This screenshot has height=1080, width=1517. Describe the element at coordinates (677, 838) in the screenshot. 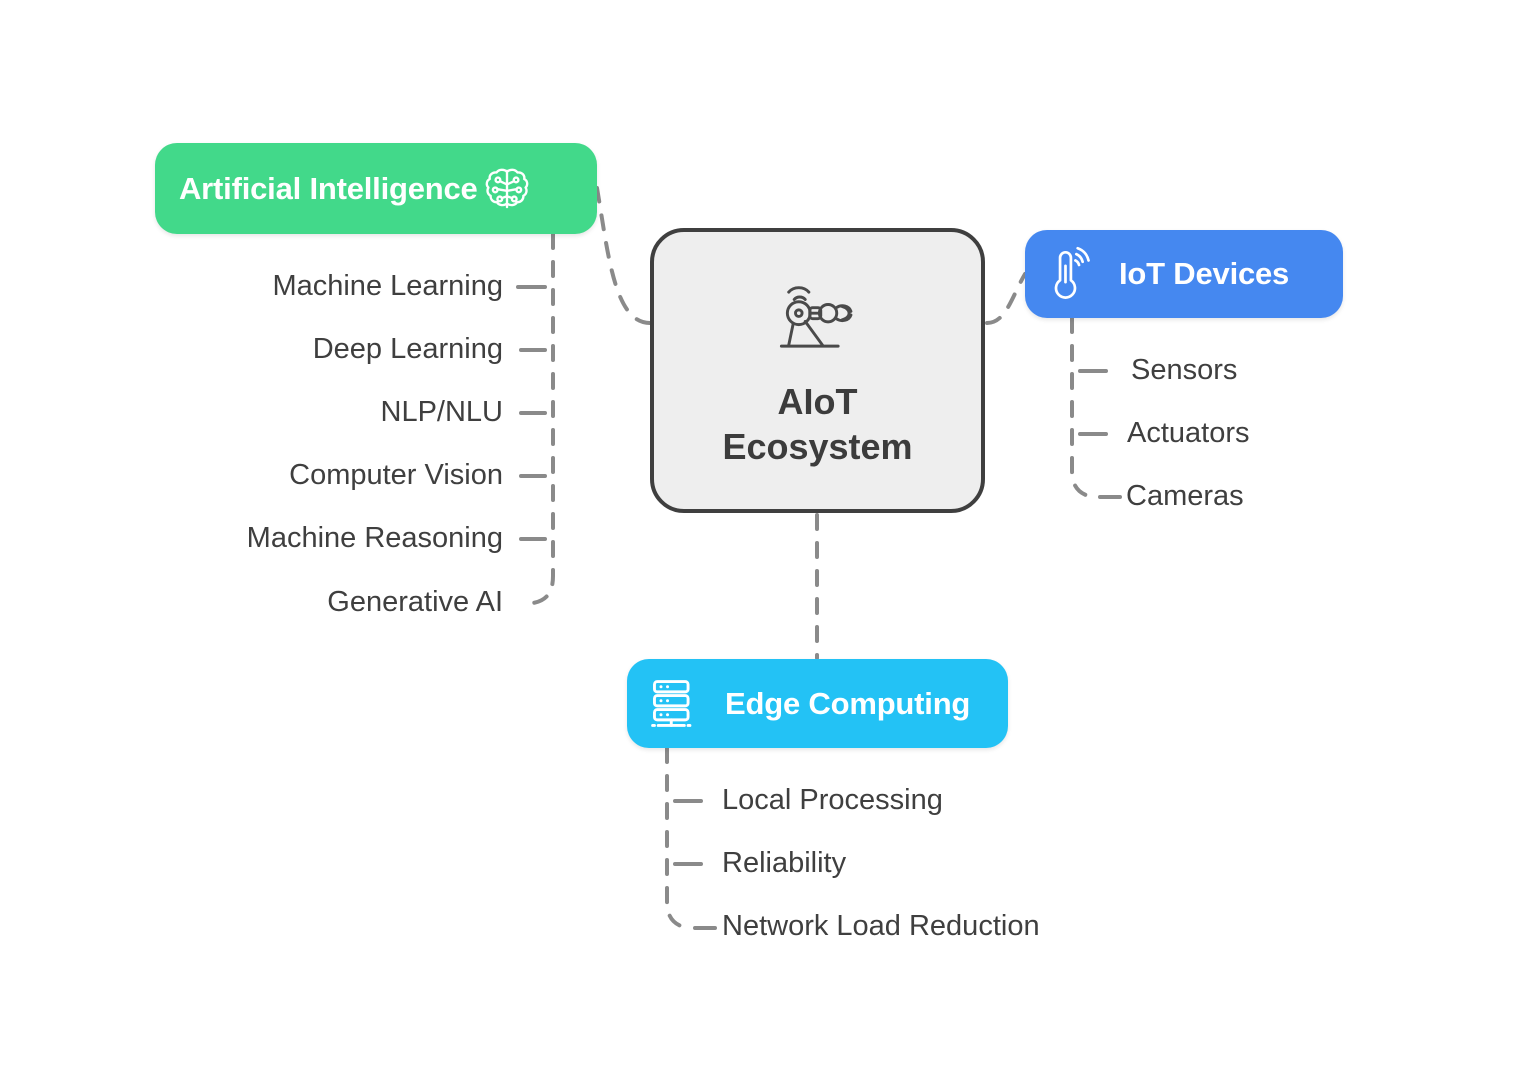

I see `edge-edge-spine` at that location.